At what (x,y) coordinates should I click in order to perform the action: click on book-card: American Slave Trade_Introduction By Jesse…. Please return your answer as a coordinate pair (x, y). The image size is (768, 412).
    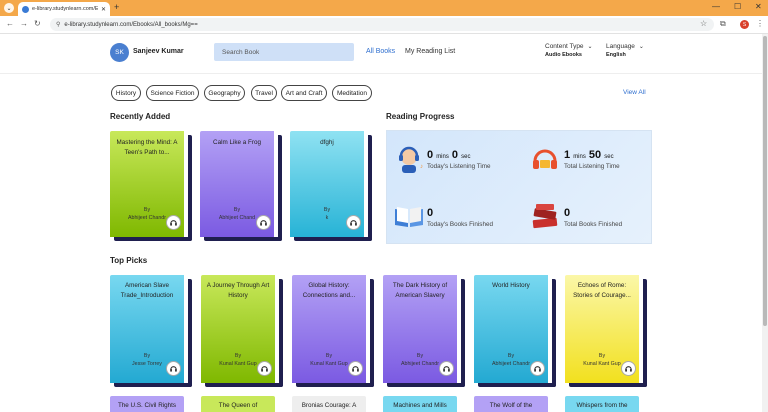
    Looking at the image, I should click on (151, 331).